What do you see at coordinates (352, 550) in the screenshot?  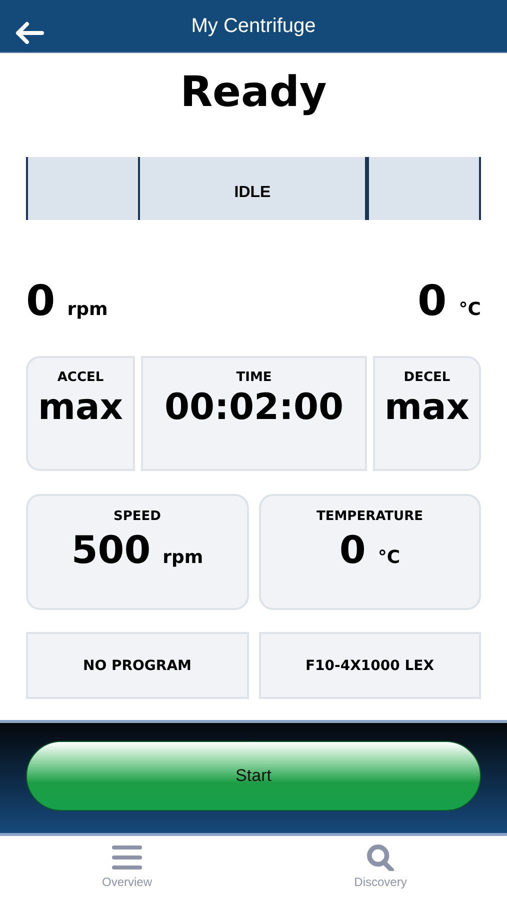 I see `setting-value: 0` at bounding box center [352, 550].